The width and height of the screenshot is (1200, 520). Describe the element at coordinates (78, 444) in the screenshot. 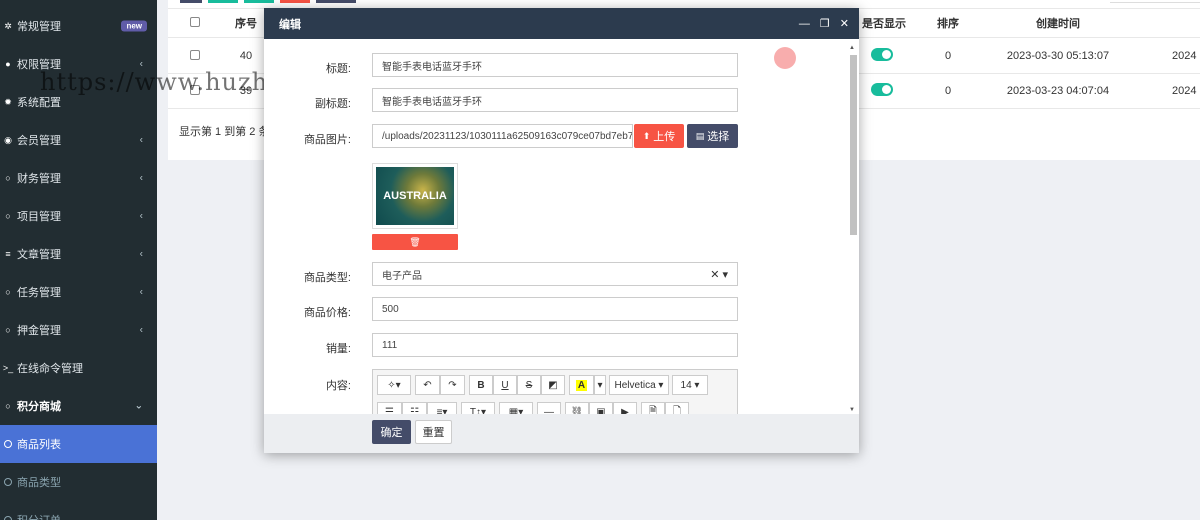

I see `sidebar-item-product-list: 商品列表` at that location.